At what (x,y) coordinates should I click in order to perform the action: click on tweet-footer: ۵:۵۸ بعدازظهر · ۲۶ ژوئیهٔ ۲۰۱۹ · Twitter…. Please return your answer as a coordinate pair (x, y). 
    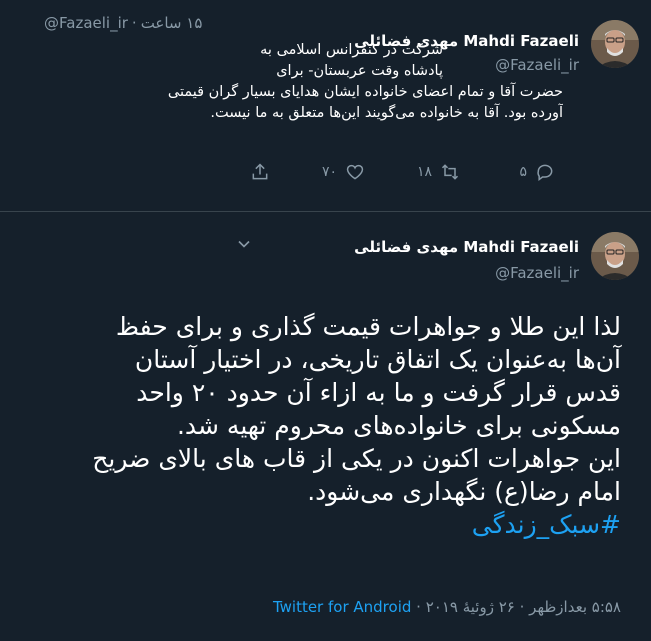
    Looking at the image, I should click on (447, 607).